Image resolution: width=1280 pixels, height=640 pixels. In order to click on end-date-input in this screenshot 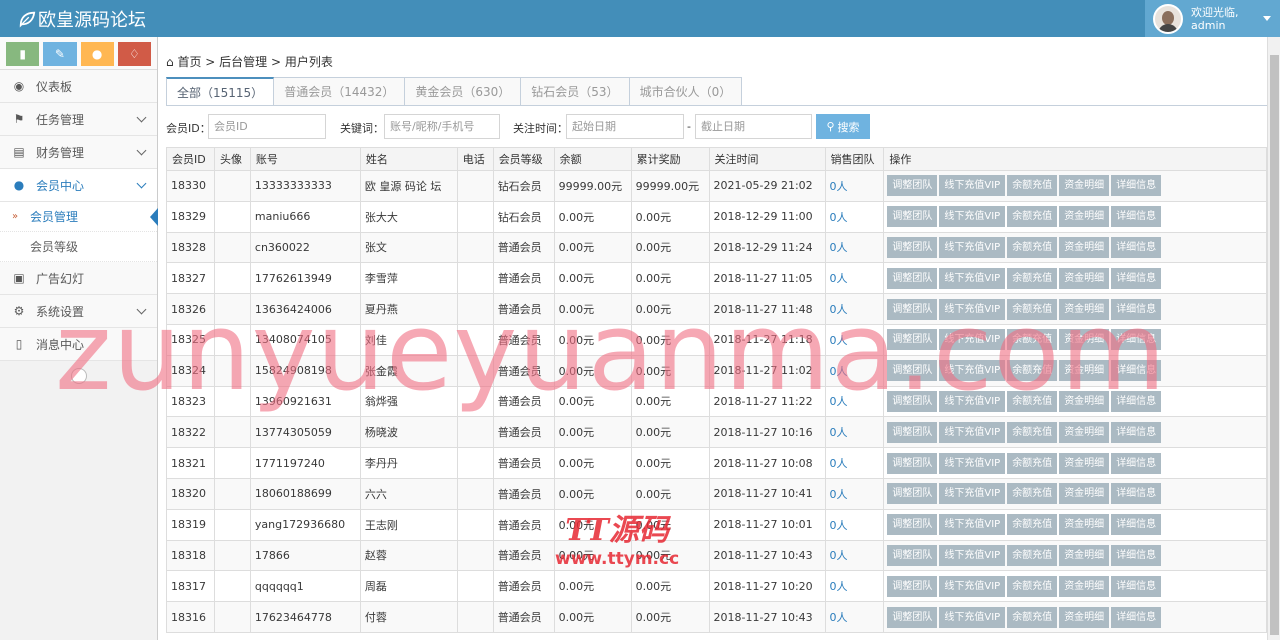, I will do `click(753, 126)`.